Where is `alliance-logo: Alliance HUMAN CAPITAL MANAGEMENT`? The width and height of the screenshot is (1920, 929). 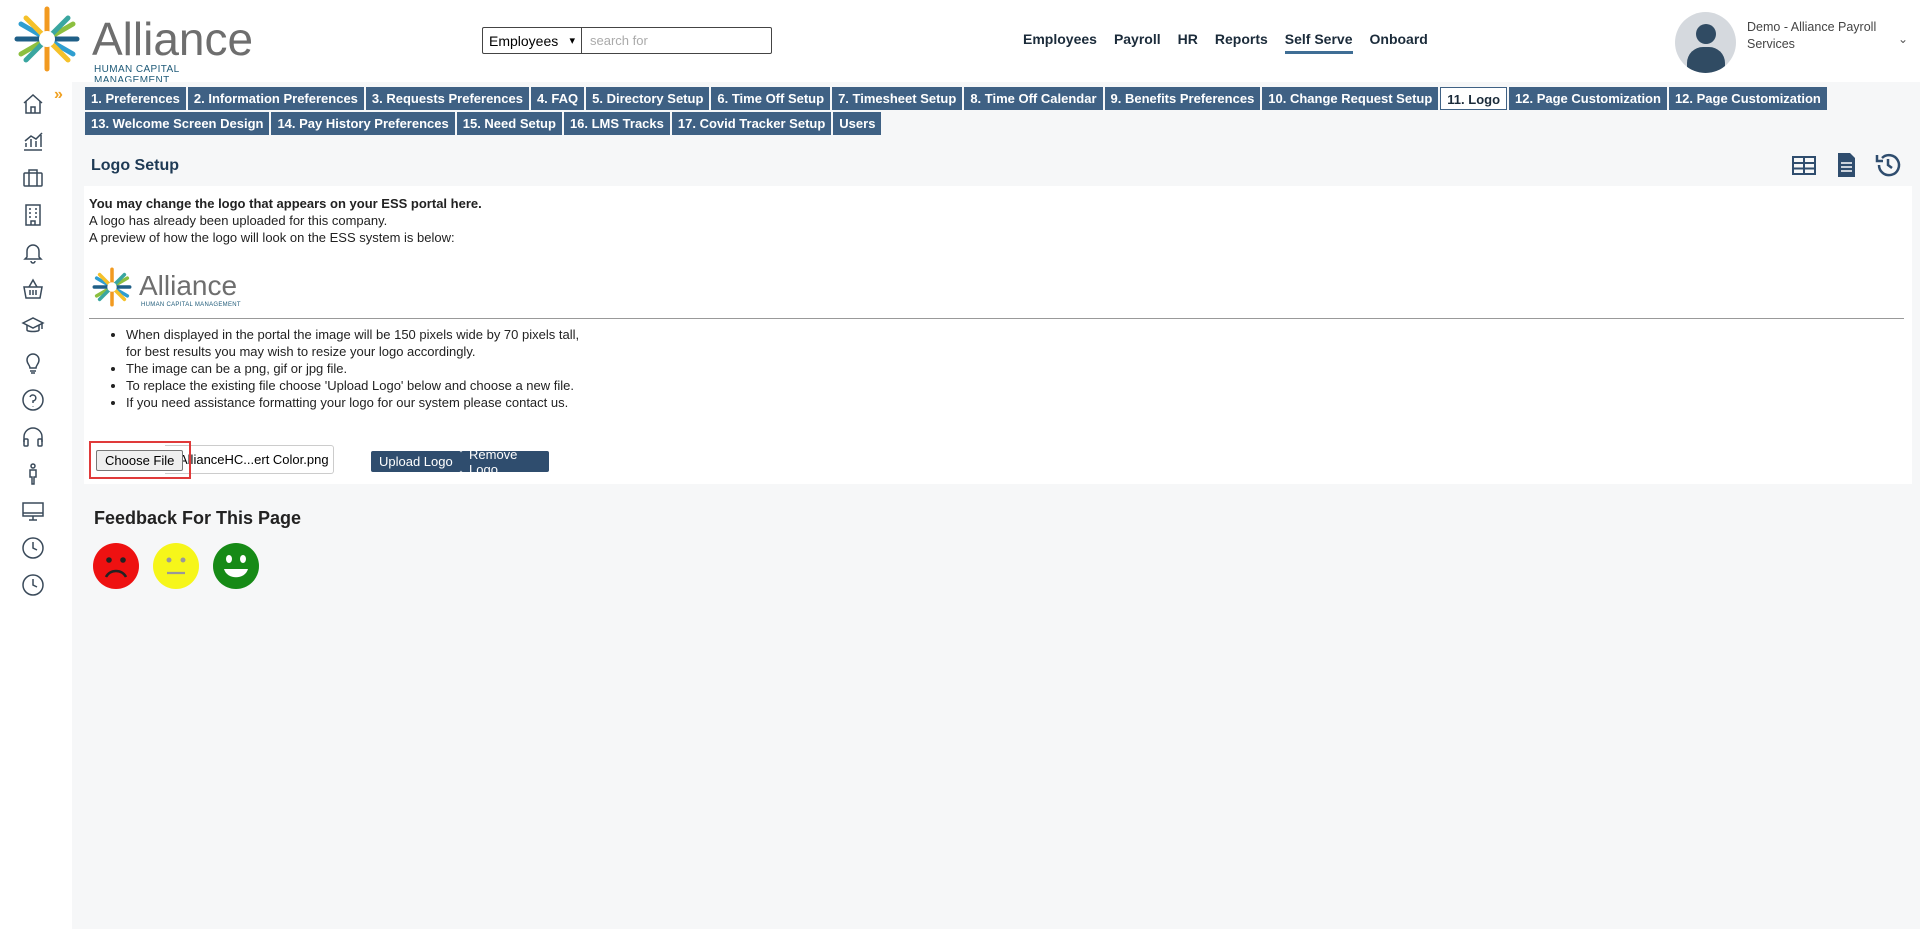 alliance-logo: Alliance HUMAN CAPITAL MANAGEMENT is located at coordinates (131, 44).